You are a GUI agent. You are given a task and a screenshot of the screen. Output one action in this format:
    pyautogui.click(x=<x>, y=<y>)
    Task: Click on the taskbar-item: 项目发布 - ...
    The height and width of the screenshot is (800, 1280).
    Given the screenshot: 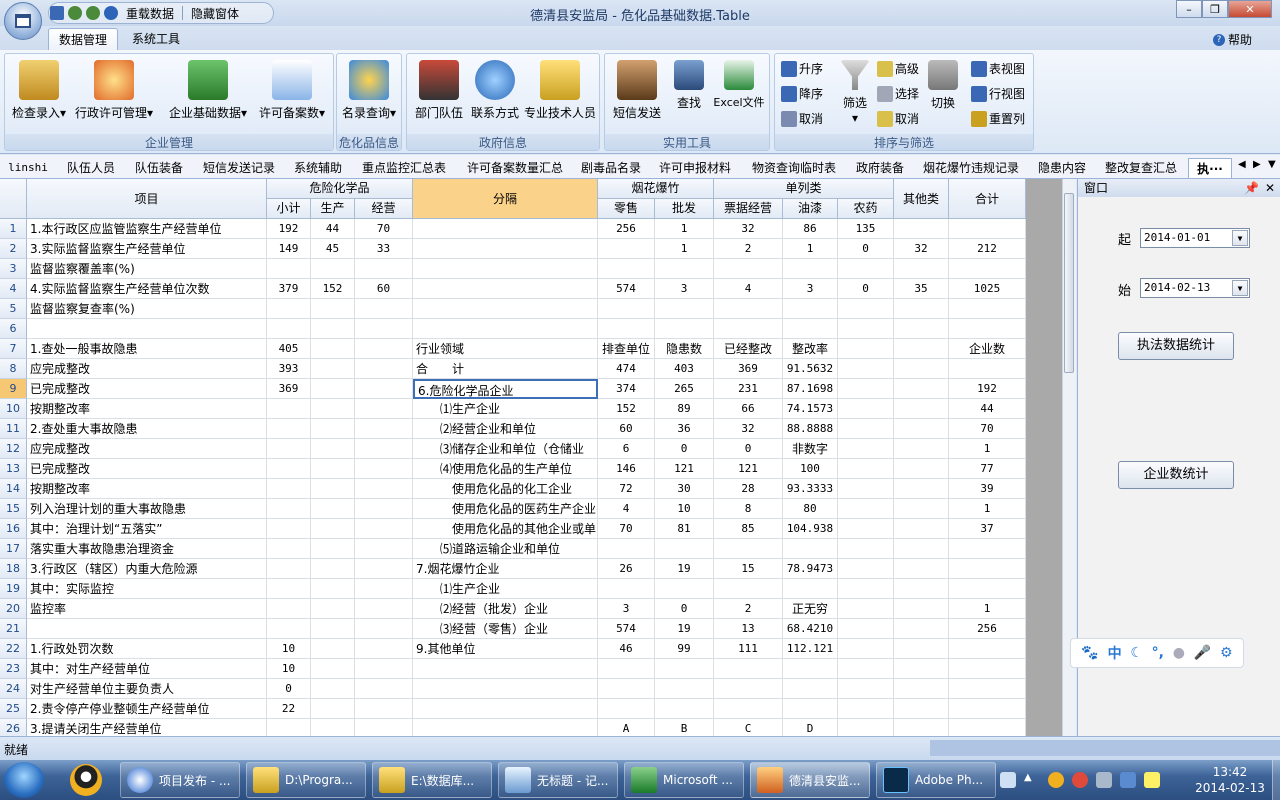 What is the action you would take?
    pyautogui.click(x=180, y=780)
    